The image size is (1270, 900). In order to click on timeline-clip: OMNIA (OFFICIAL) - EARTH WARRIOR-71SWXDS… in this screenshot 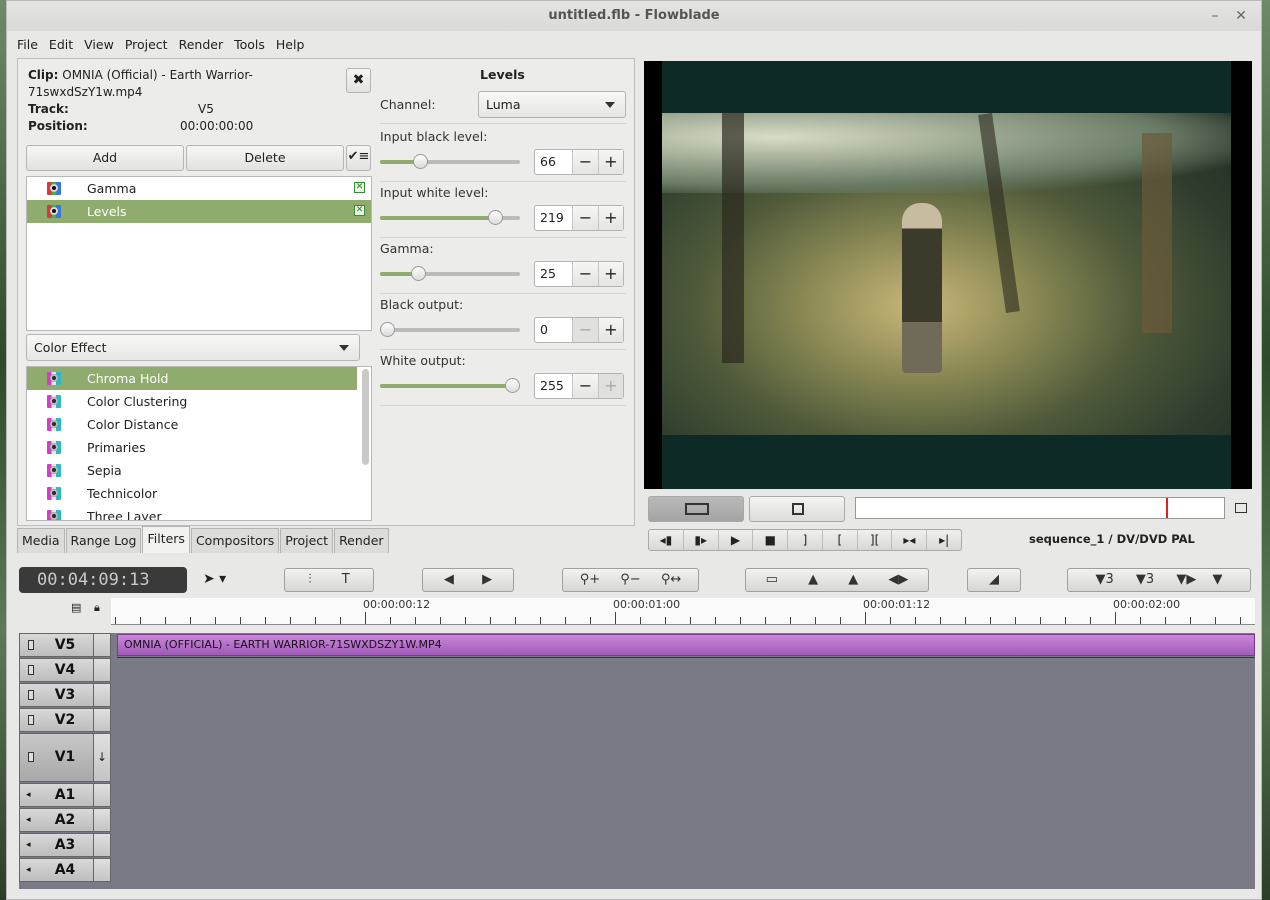, I will do `click(686, 645)`.